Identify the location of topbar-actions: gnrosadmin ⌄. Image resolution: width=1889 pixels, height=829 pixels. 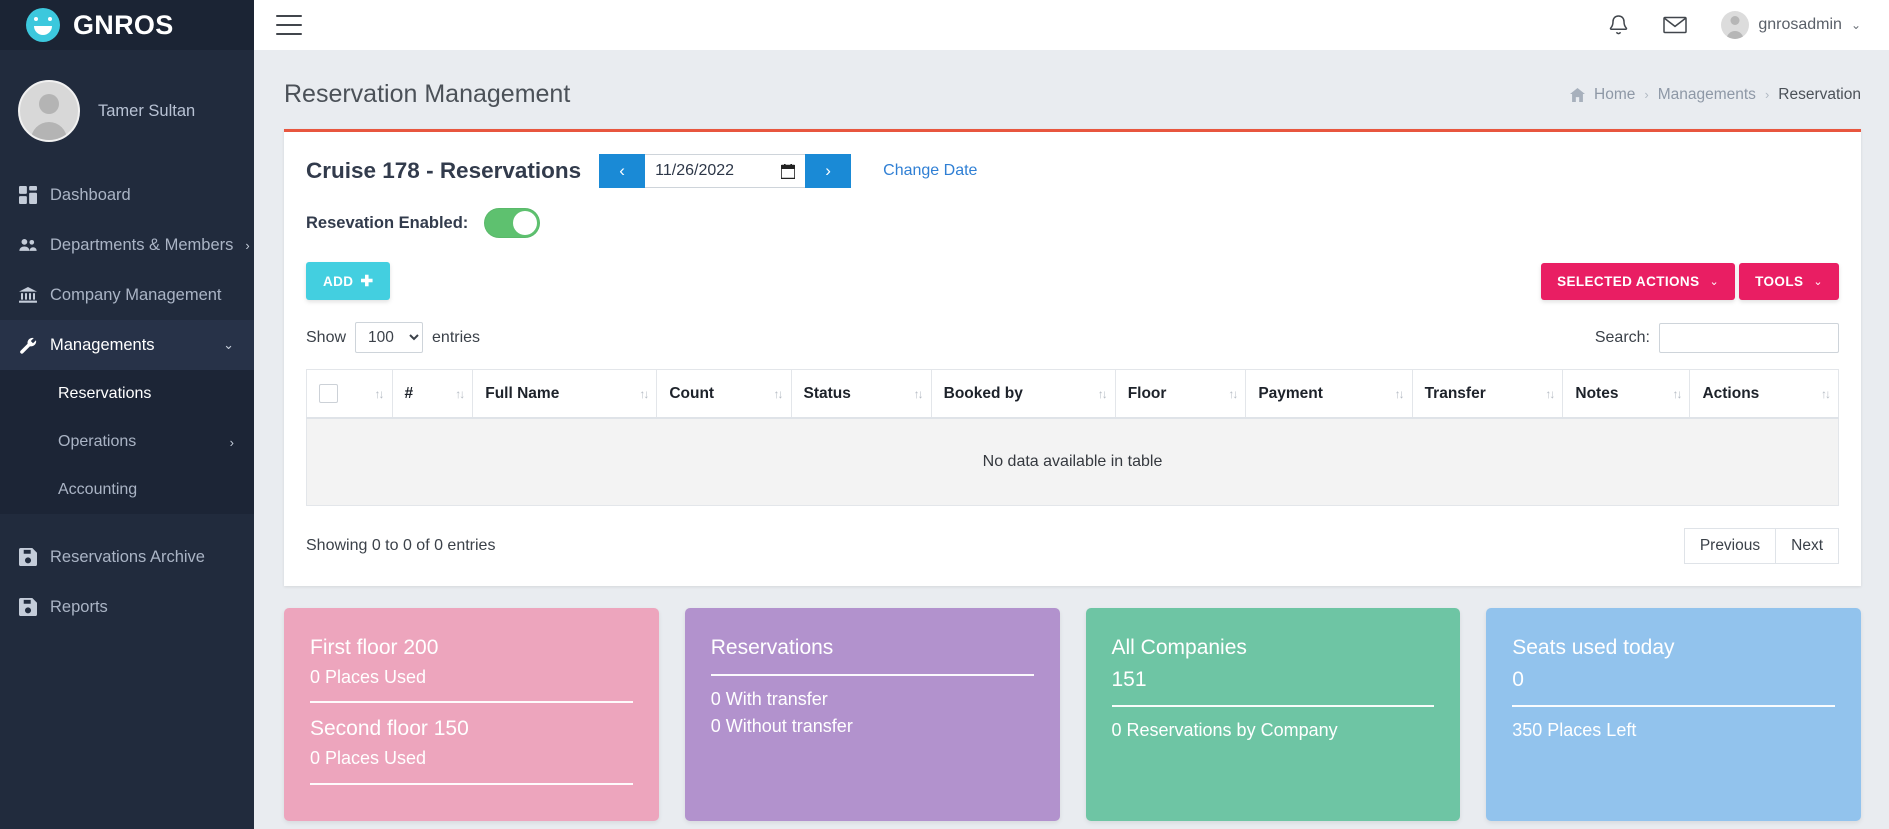
(1734, 25).